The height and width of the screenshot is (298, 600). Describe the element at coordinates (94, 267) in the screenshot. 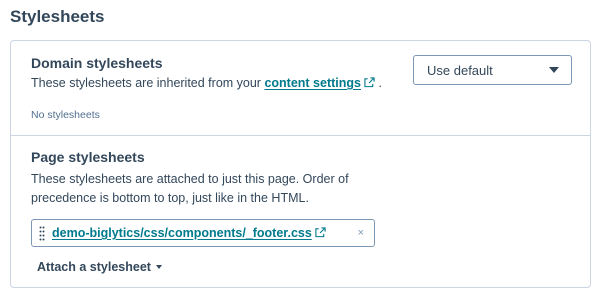

I see `attach-stylesheet-label: Attach a stylesheet` at that location.